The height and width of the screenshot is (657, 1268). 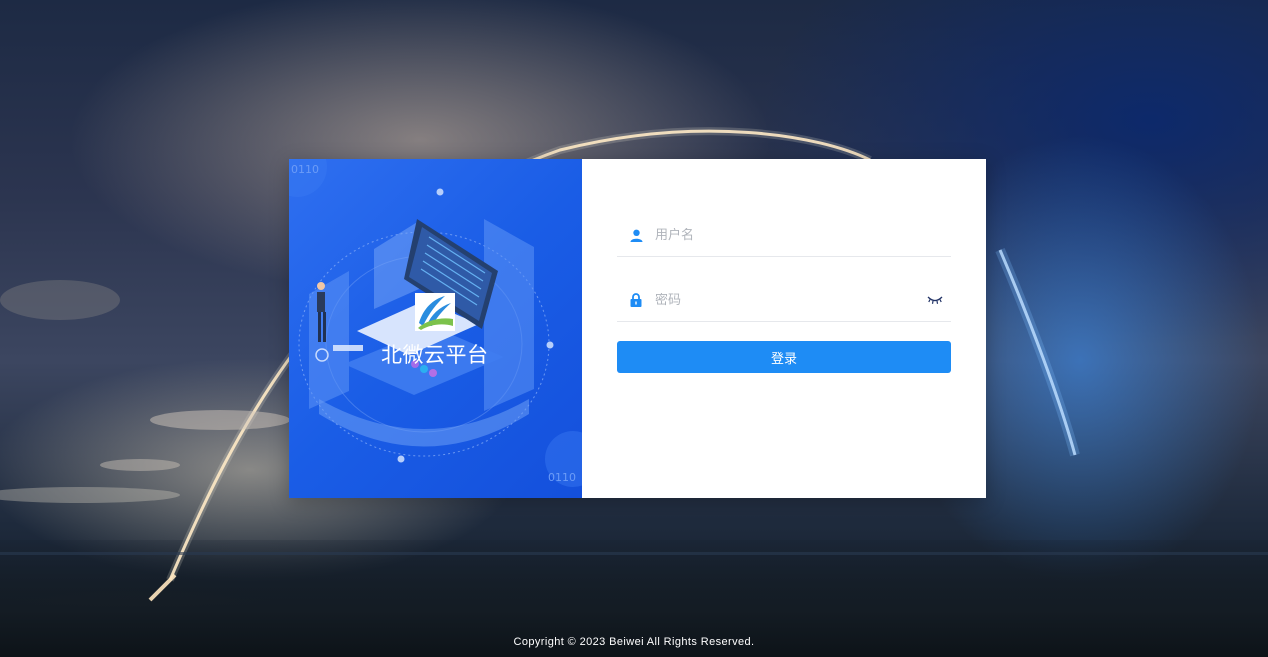 What do you see at coordinates (435, 355) in the screenshot?
I see `brand-name: 北微云平台` at bounding box center [435, 355].